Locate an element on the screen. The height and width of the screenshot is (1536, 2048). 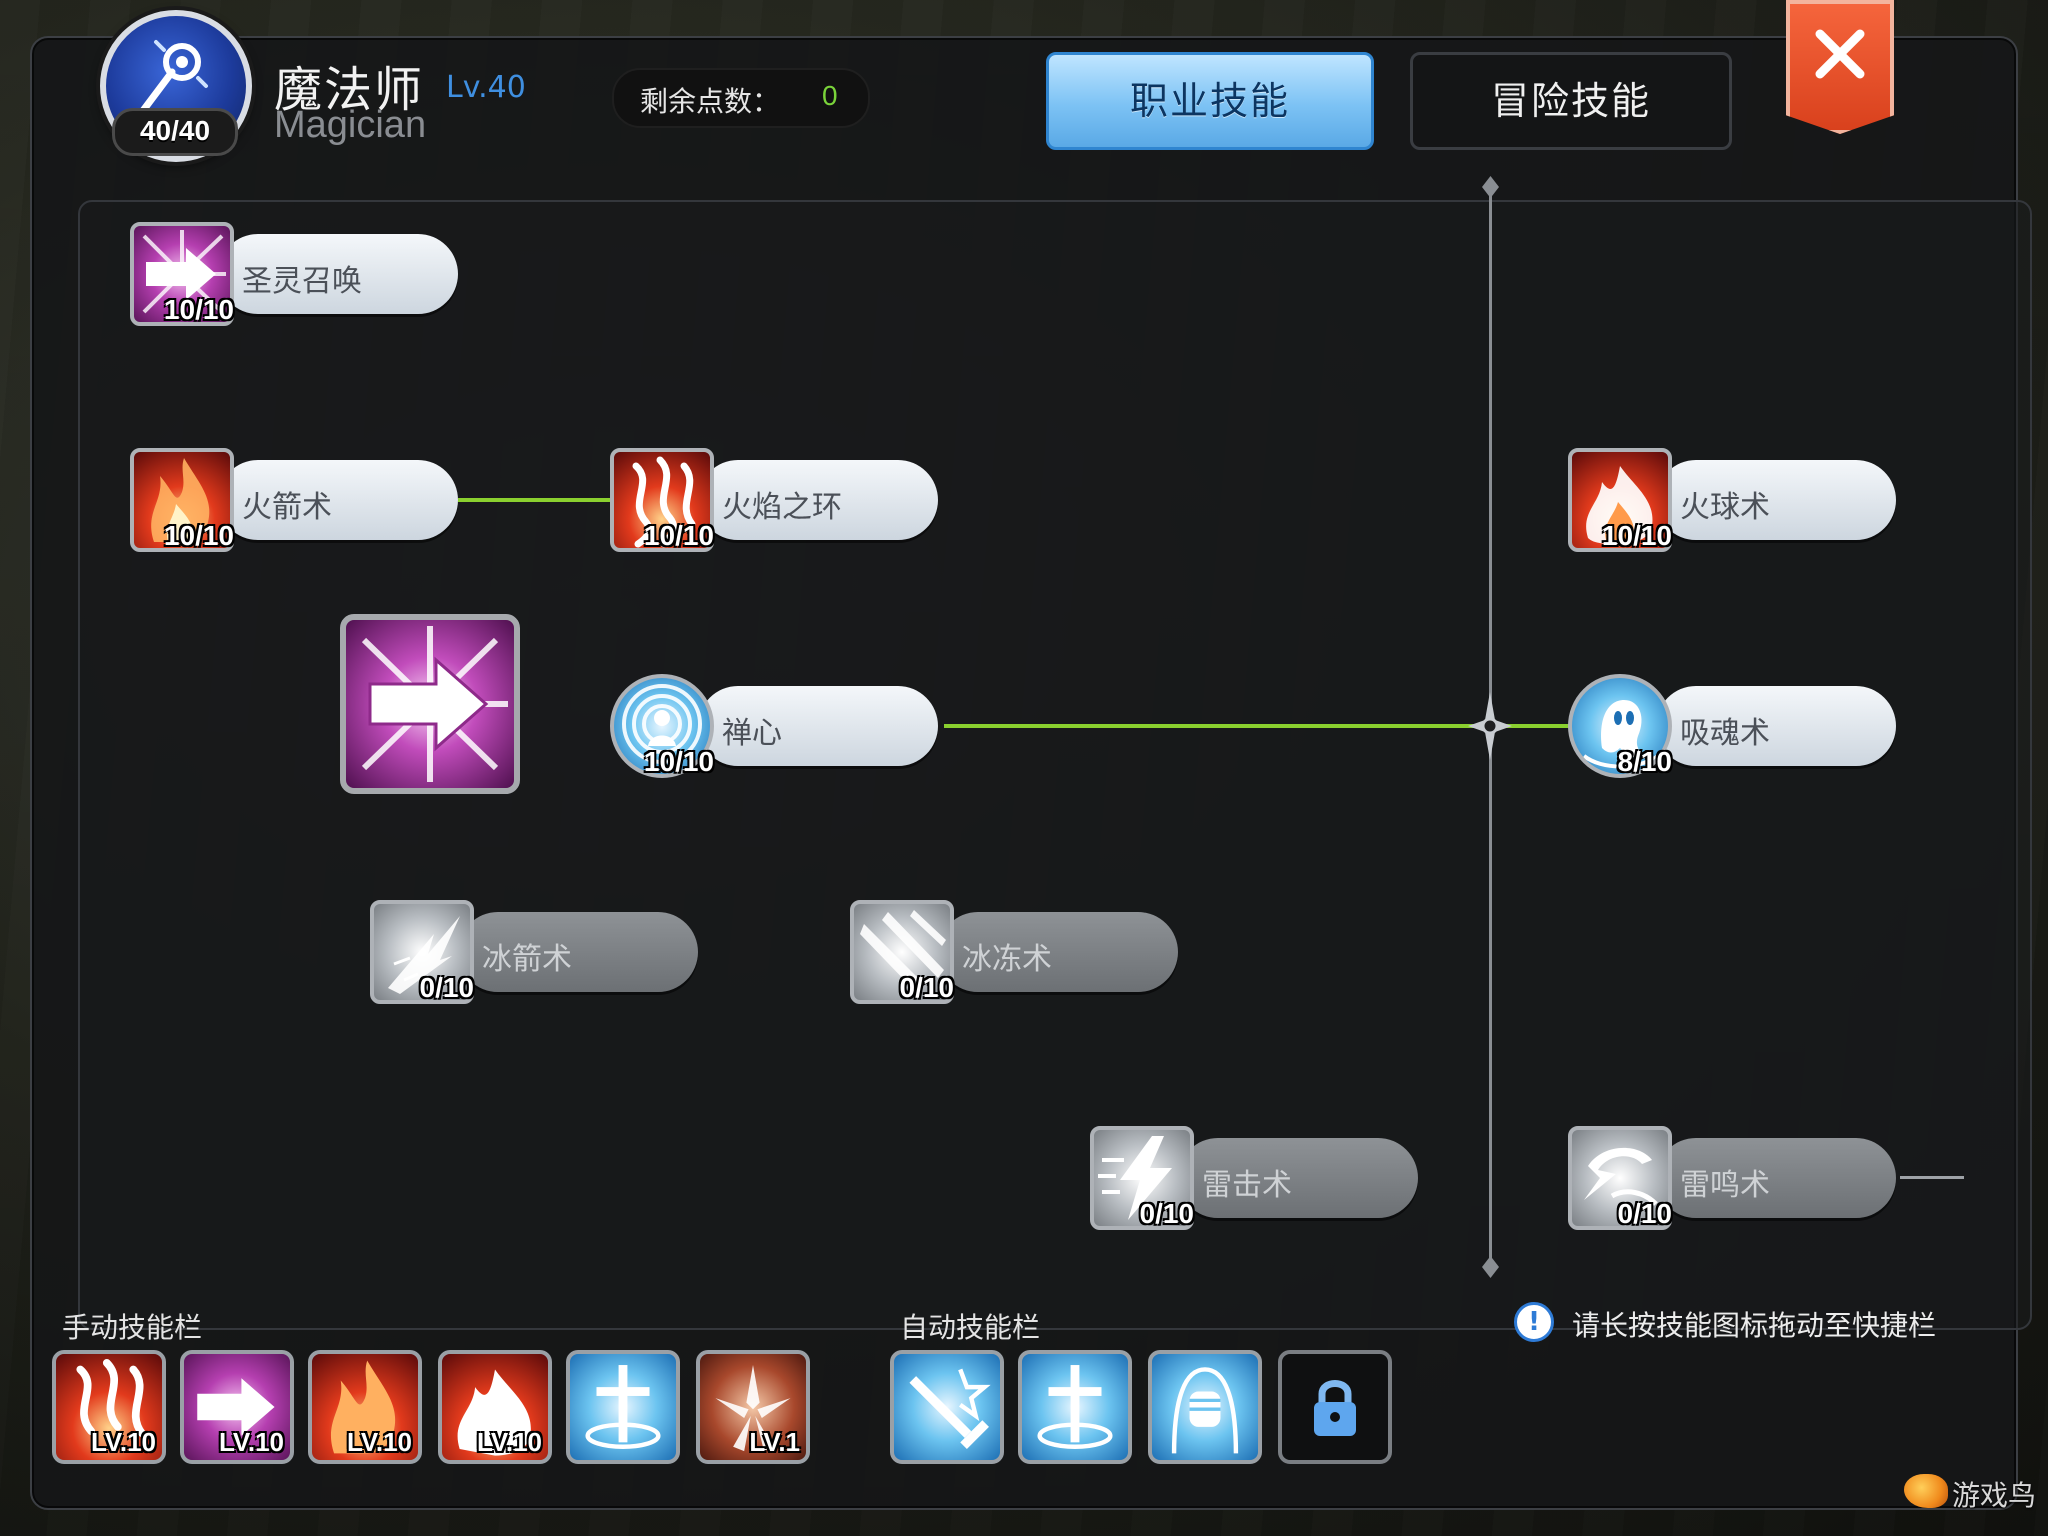
class-name-en: Magician is located at coordinates (350, 125).